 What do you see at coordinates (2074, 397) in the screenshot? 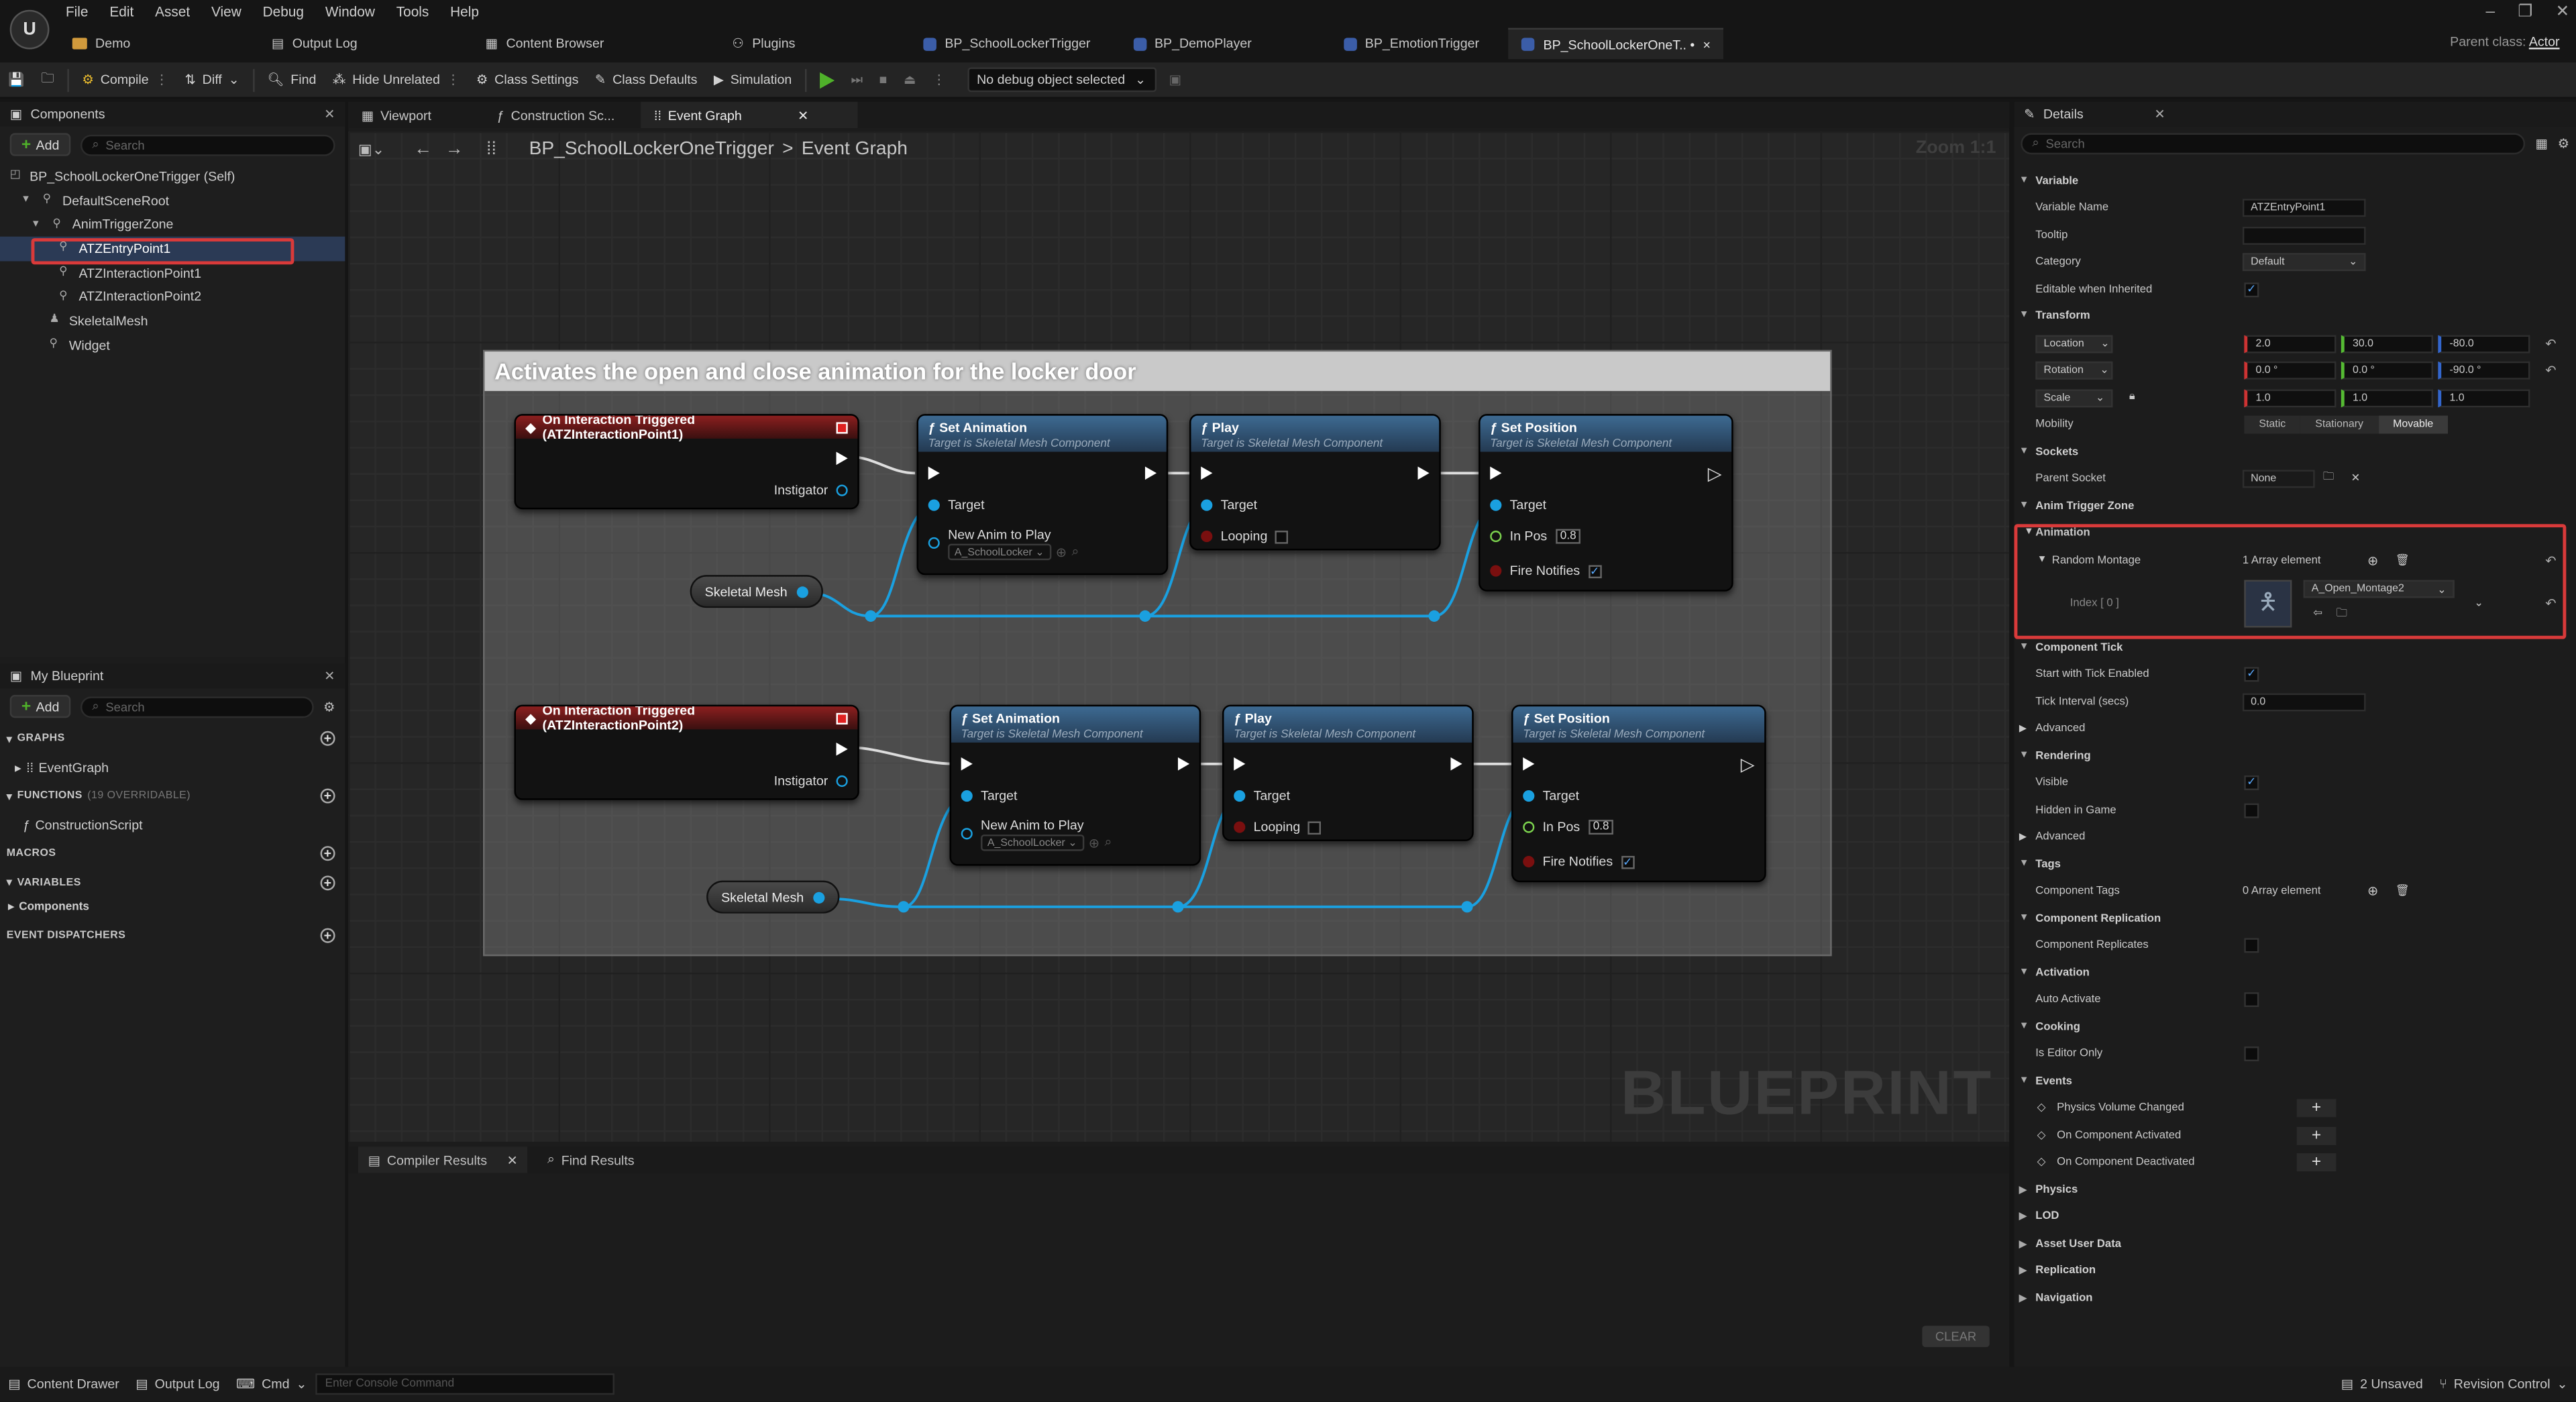
I see `scale-mode-select: Scale ⌄` at bounding box center [2074, 397].